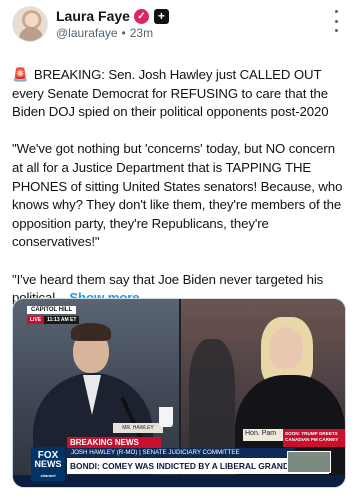 Image resolution: width=358 pixels, height=500 pixels. Describe the element at coordinates (138, 428) in the screenshot. I see `nameplate-left: MR. HAWLEY` at that location.